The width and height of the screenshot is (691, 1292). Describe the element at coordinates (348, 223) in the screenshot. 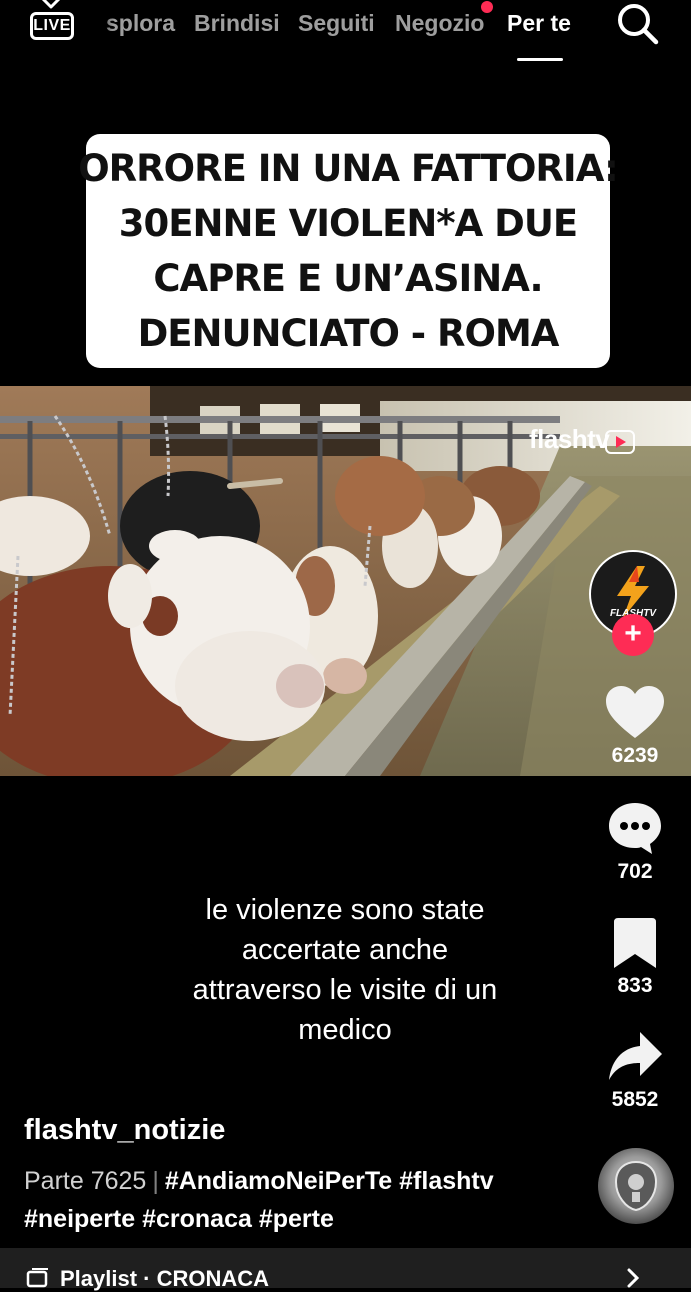

I see `headline-line: 30ENNE VIOLEN*A DUE` at that location.